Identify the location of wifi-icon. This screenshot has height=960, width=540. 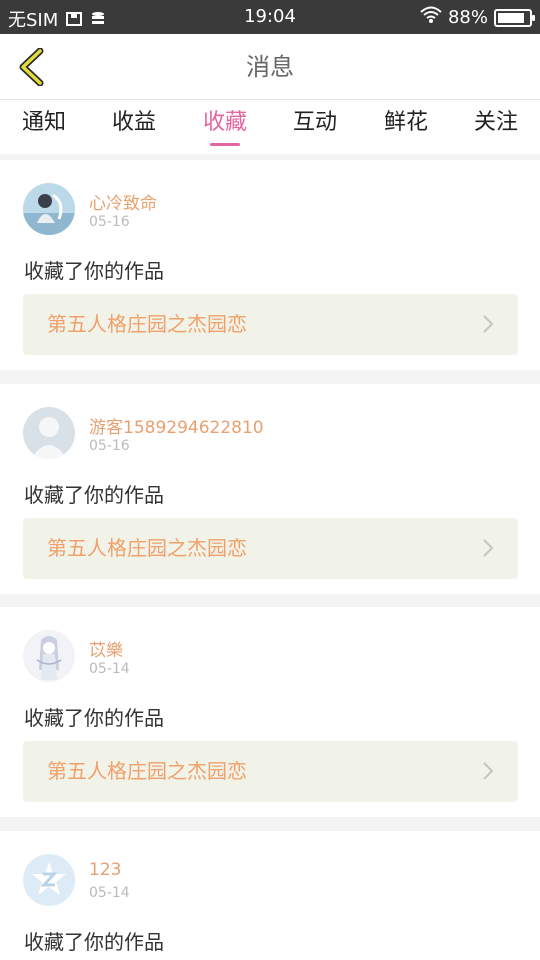
(431, 17).